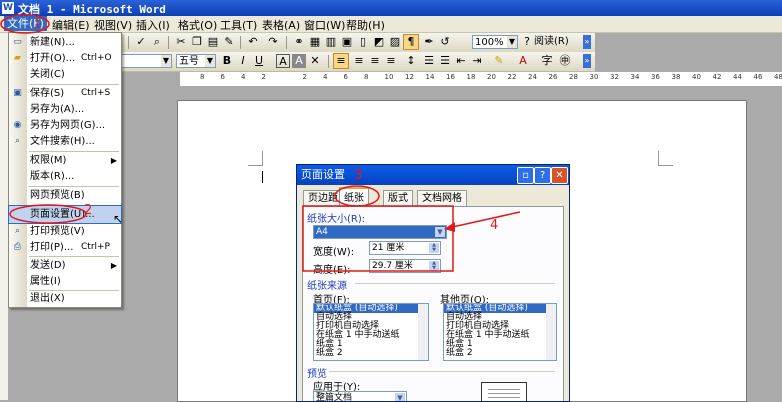  Describe the element at coordinates (48, 214) in the screenshot. I see `annotation-ellipse-page-setup` at that location.